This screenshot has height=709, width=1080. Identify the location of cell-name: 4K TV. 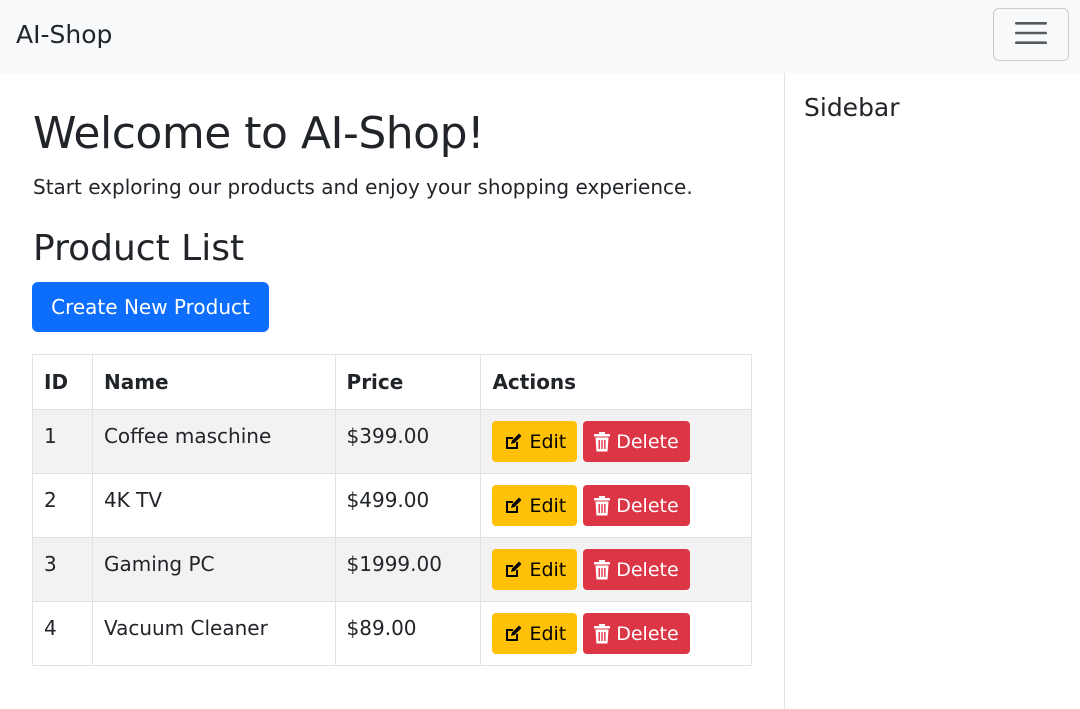
(213, 505).